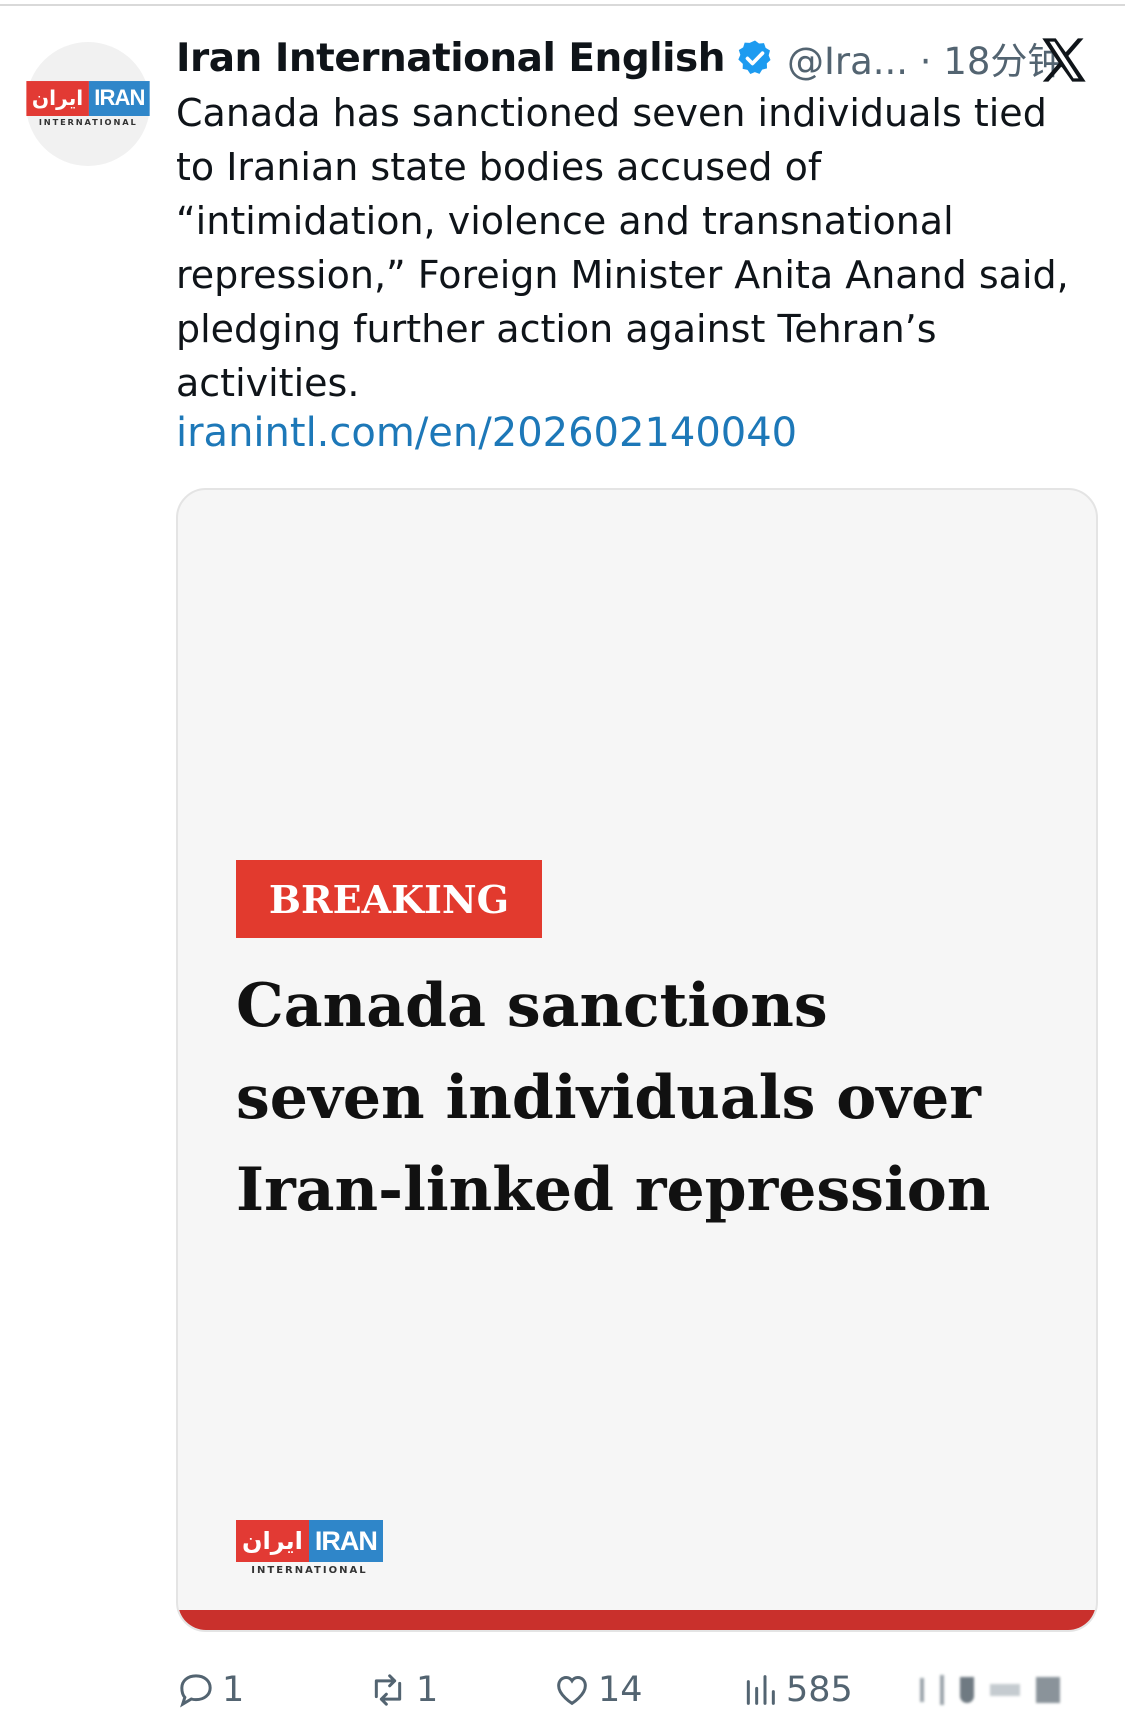 The image size is (1125, 1730). What do you see at coordinates (389, 899) in the screenshot?
I see `breaking-tag: BREAKING` at bounding box center [389, 899].